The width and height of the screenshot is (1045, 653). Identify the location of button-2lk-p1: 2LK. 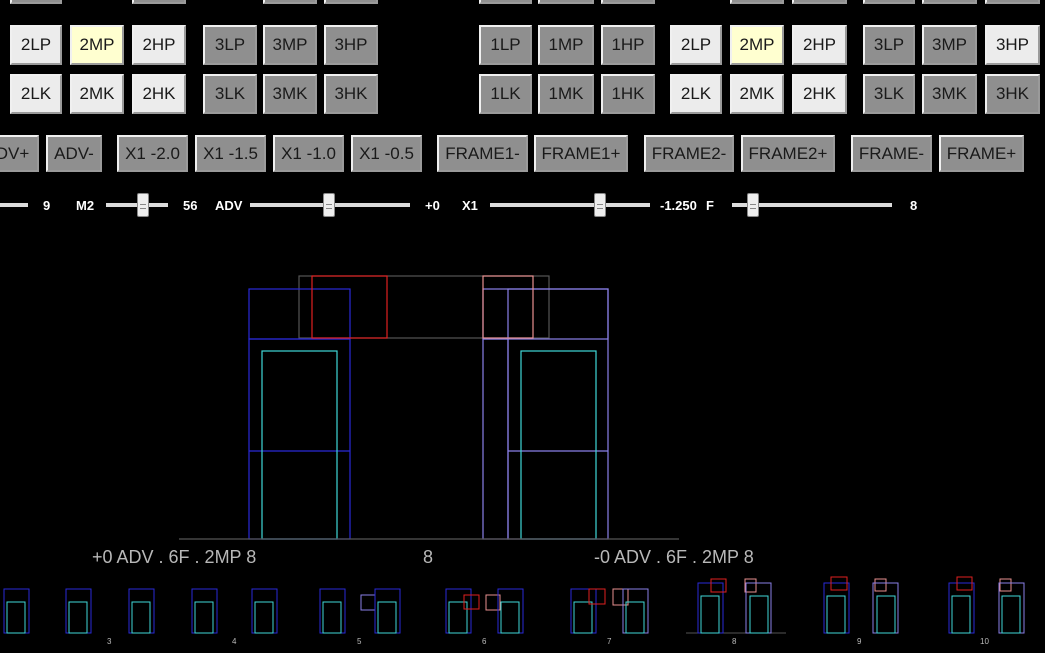
(36, 94).